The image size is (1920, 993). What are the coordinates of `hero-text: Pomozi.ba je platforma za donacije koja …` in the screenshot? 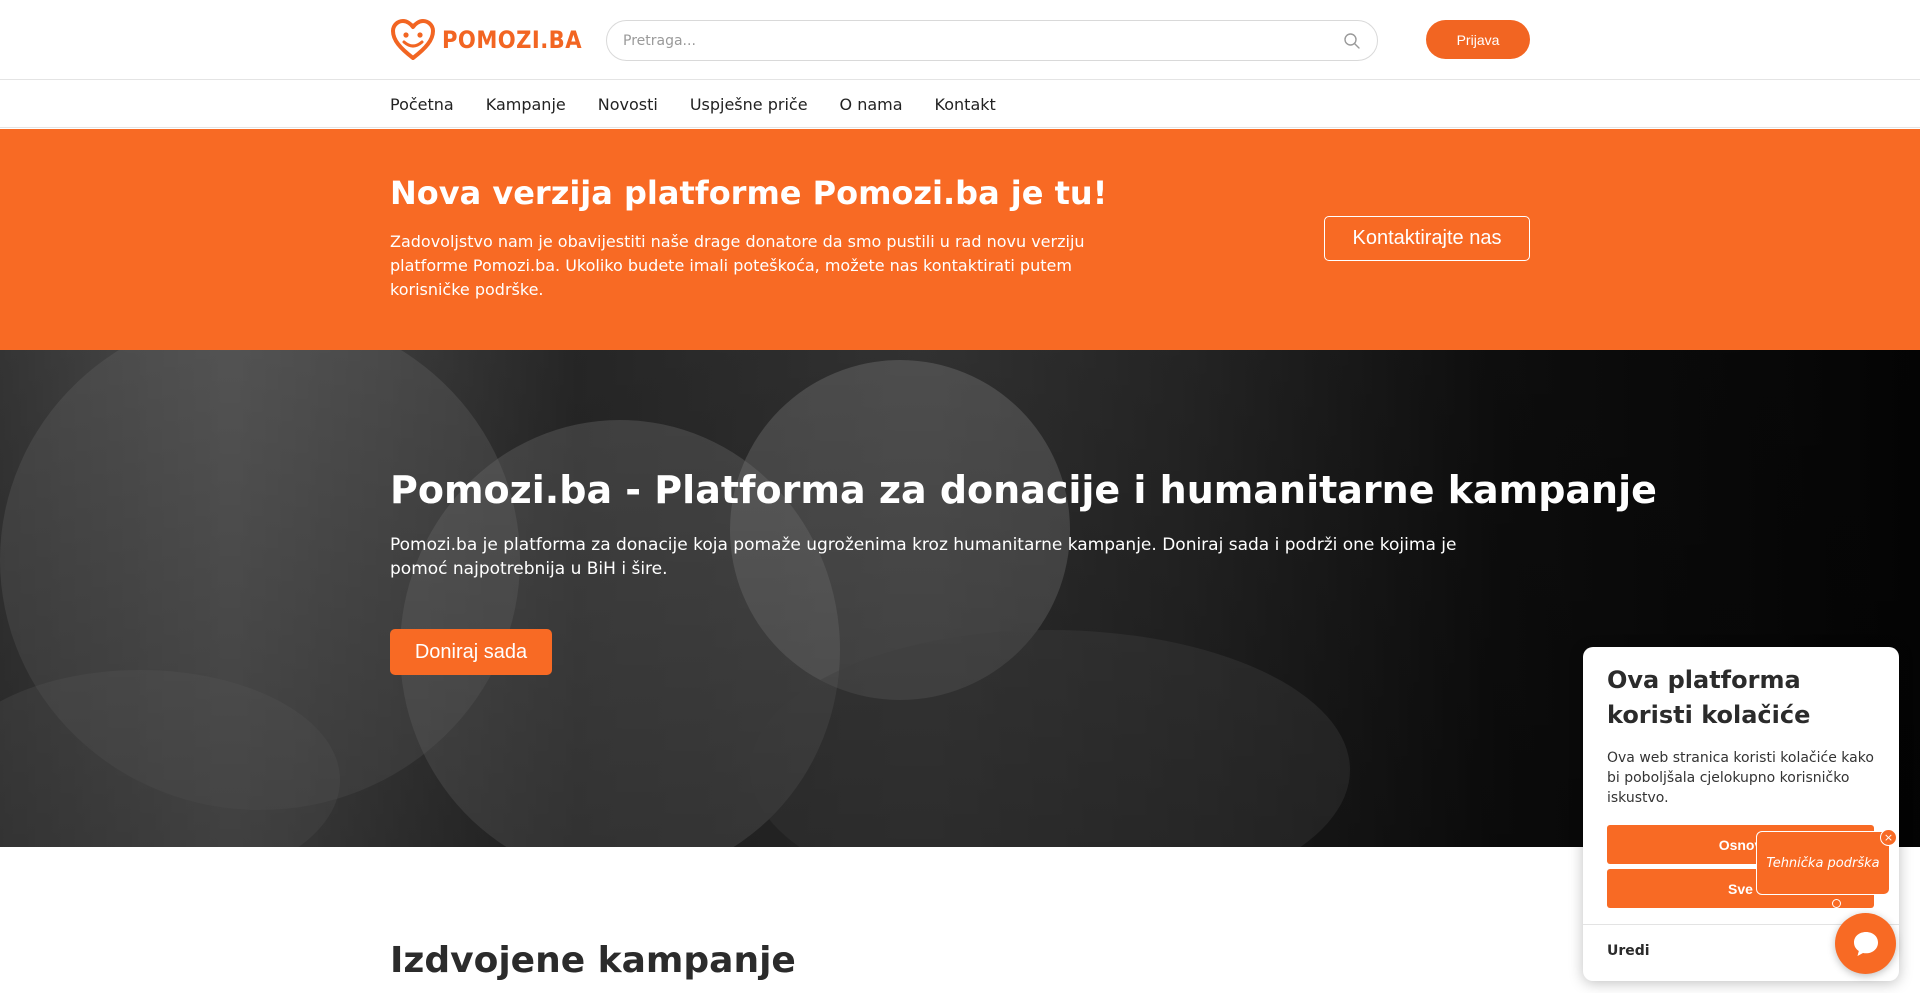 It's located at (923, 557).